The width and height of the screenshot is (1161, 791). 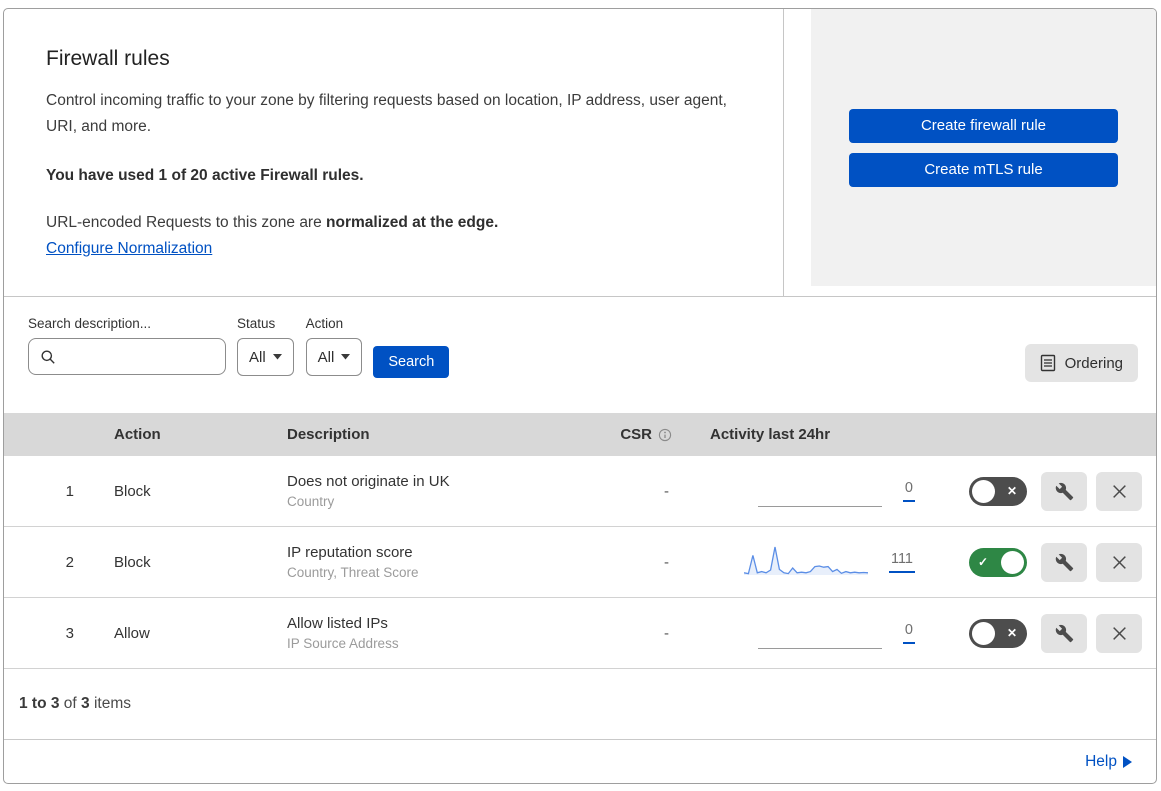 What do you see at coordinates (901, 562) in the screenshot?
I see `activity-count-link: 111` at bounding box center [901, 562].